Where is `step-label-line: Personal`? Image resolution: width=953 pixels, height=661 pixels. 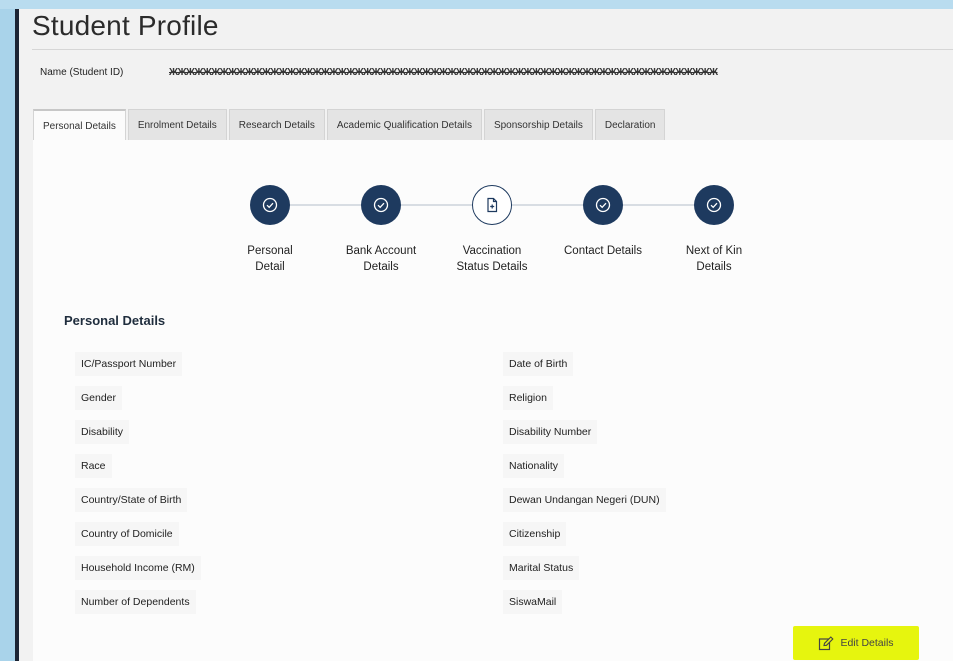
step-label-line: Personal is located at coordinates (270, 251).